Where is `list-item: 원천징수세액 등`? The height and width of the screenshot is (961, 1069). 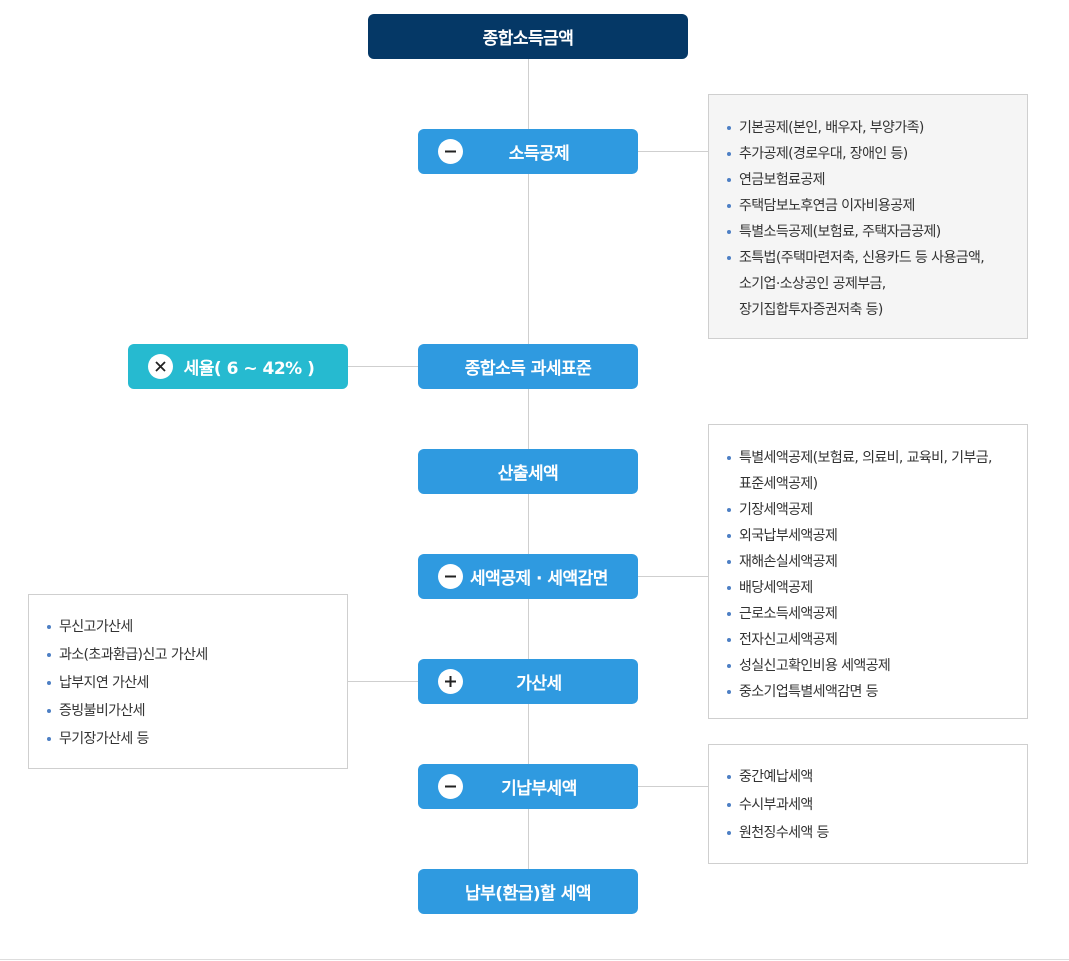 list-item: 원천징수세액 등 is located at coordinates (868, 833).